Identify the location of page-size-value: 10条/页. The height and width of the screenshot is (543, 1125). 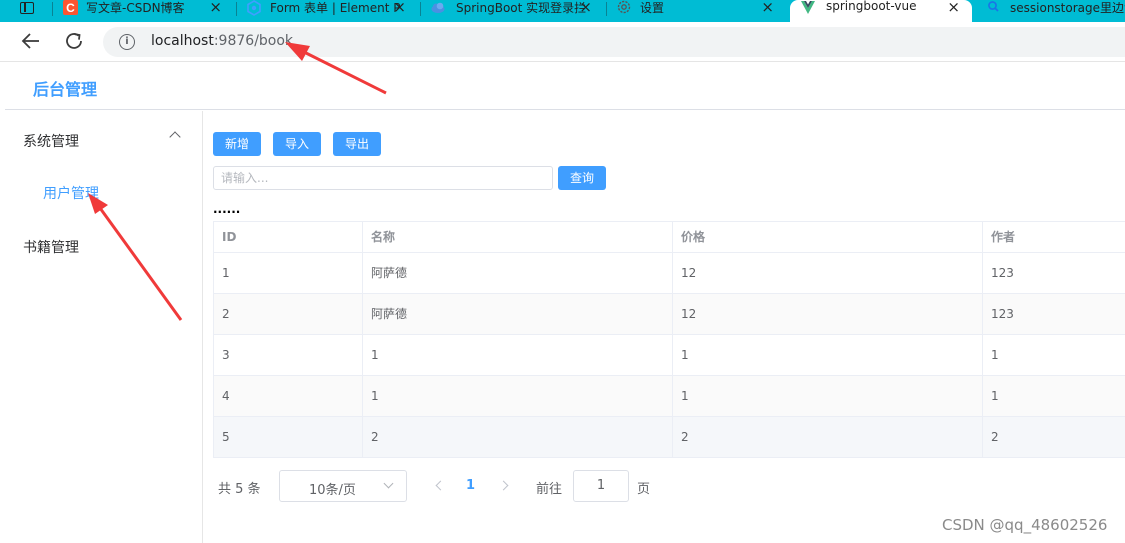
(332, 490).